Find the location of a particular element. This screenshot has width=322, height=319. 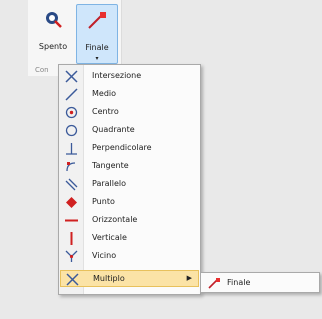

menu-item-orizzontale: Orizzontale is located at coordinates (129, 220).